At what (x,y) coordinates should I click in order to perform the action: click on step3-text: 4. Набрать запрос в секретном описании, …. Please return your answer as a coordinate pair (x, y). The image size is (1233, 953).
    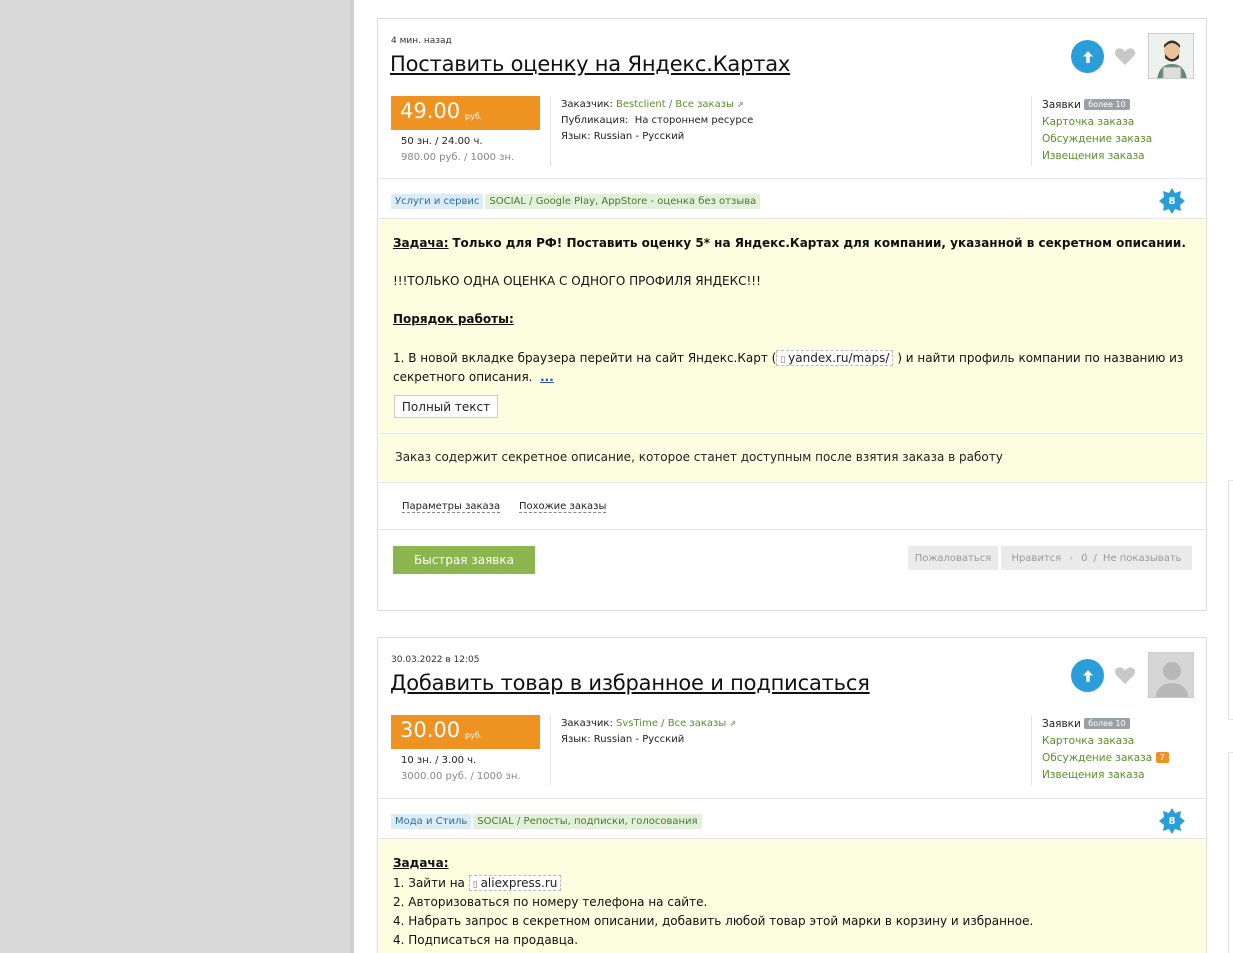
    Looking at the image, I should click on (713, 921).